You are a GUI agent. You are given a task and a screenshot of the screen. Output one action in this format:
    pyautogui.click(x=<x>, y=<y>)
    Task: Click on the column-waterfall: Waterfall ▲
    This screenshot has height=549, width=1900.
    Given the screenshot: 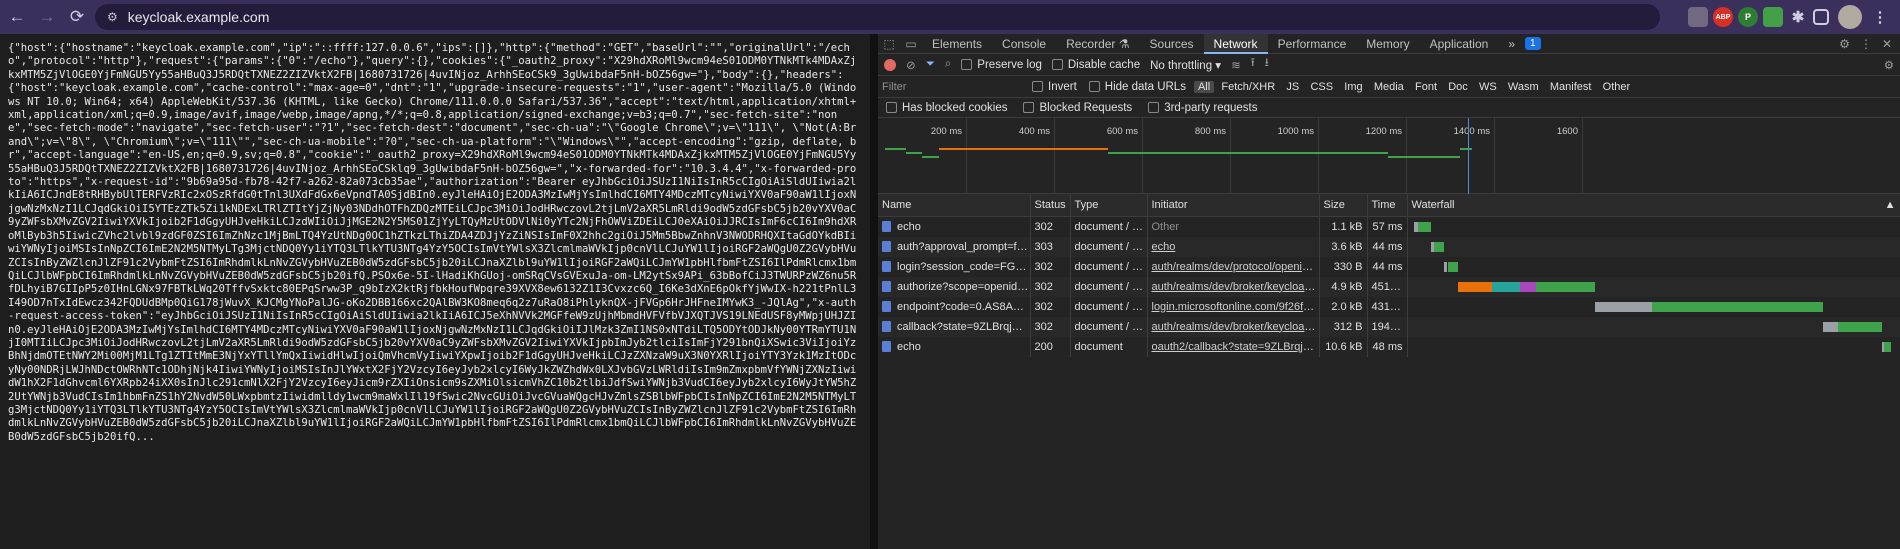 What is the action you would take?
    pyautogui.click(x=1653, y=205)
    